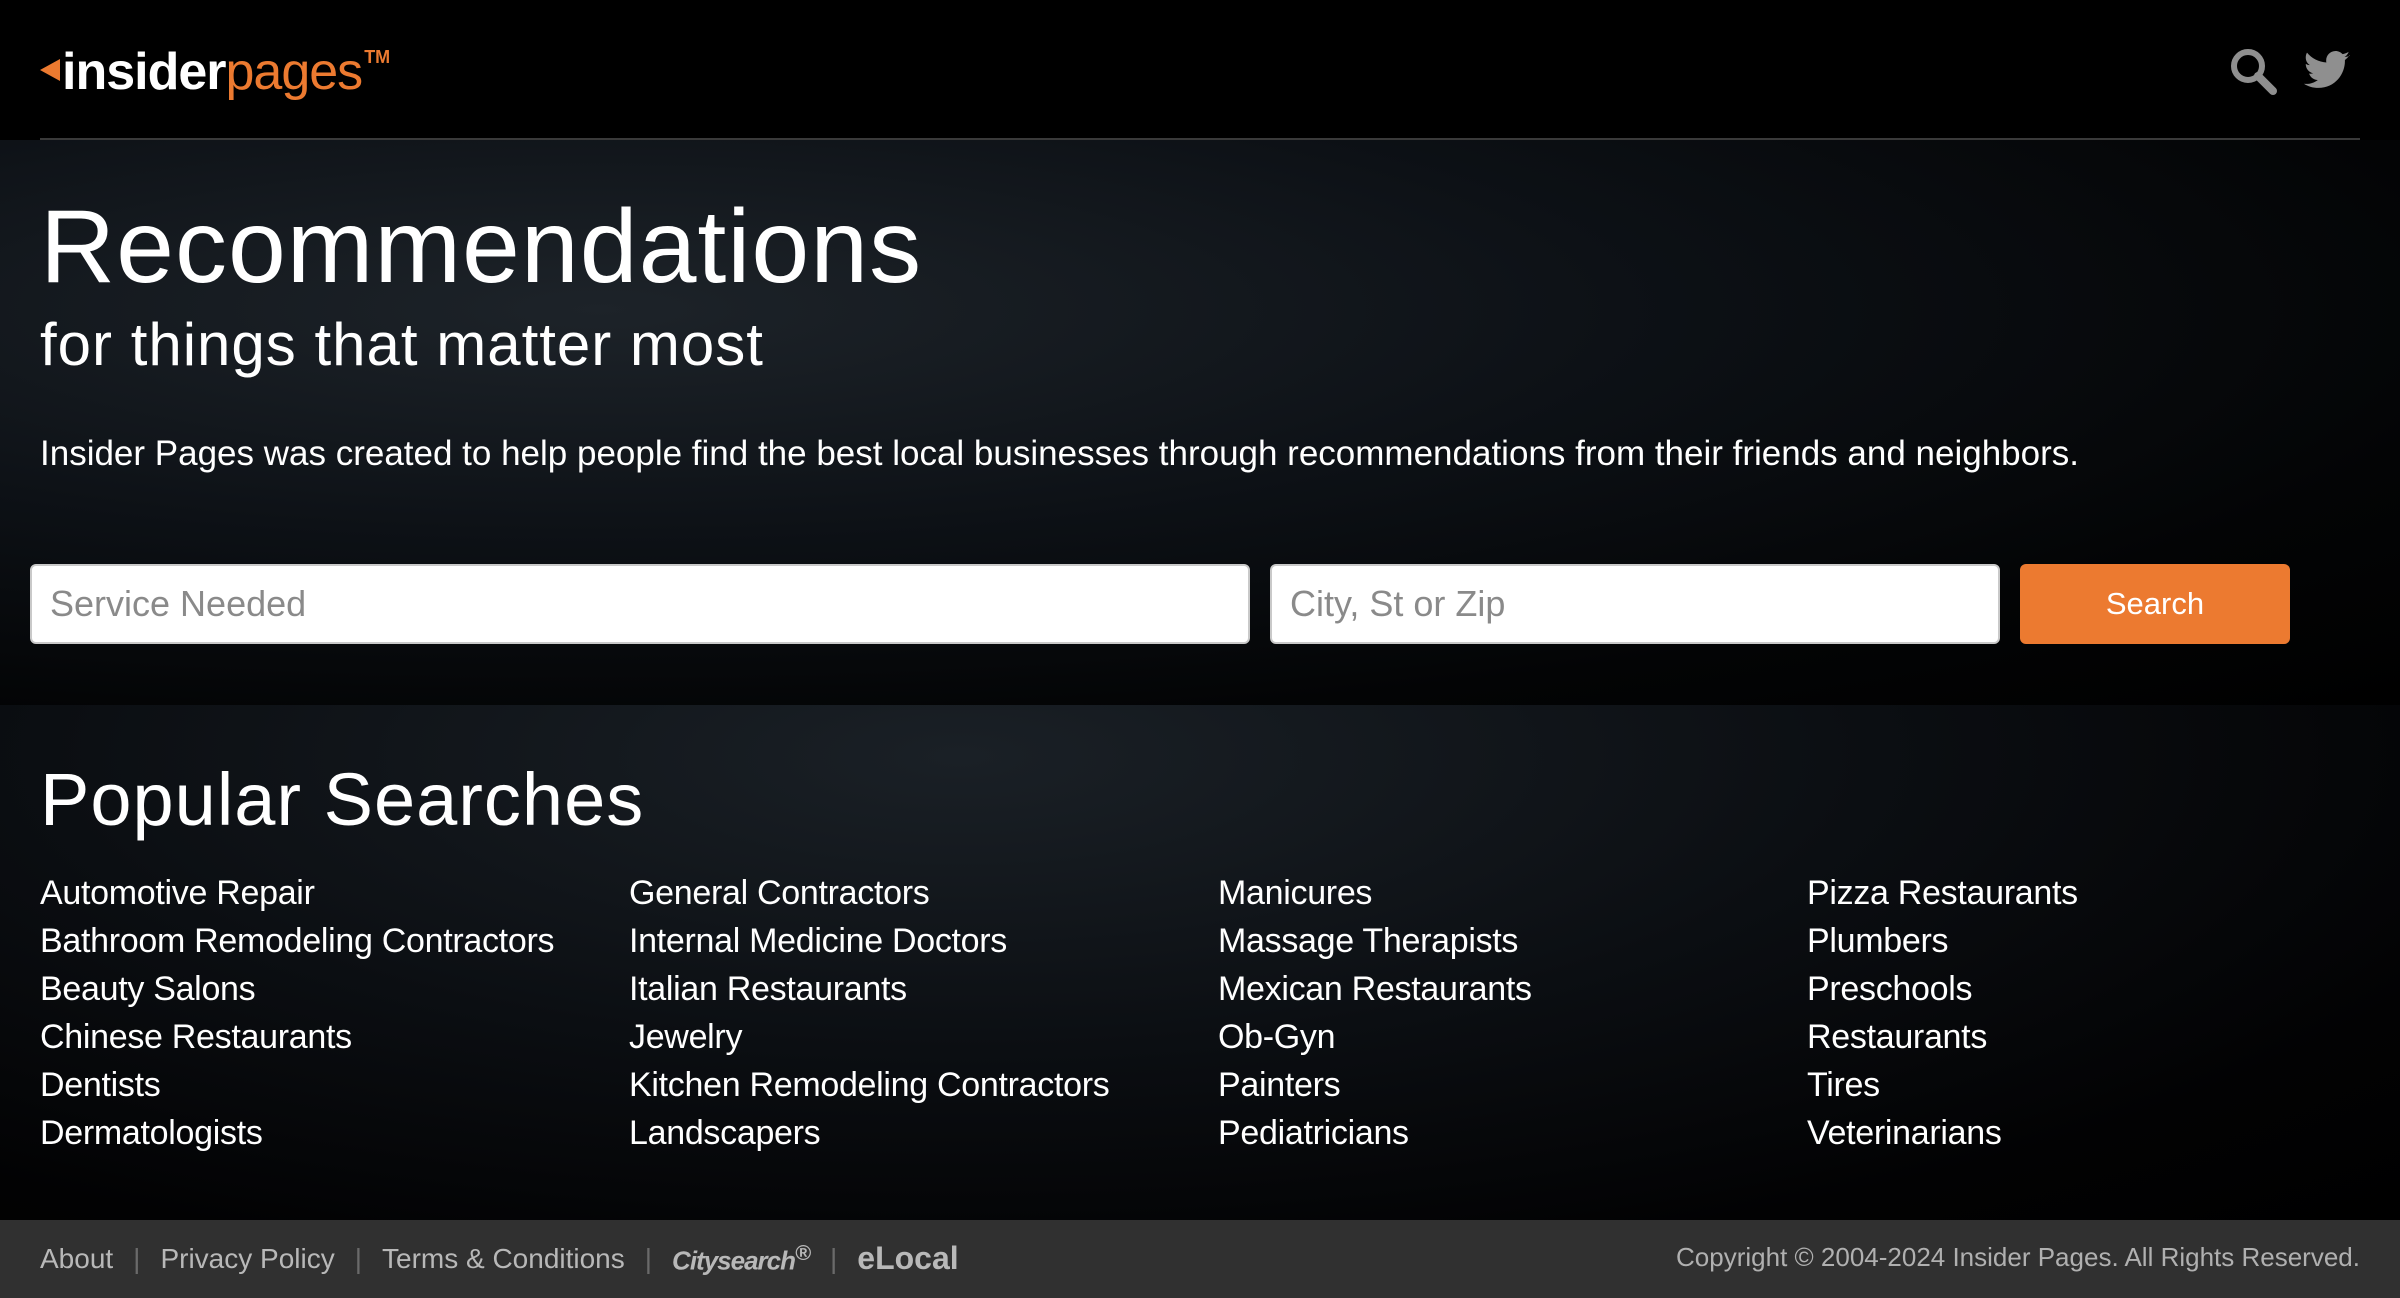 This screenshot has width=2400, height=1298. What do you see at coordinates (1375, 1089) in the screenshot?
I see `list-item: Painters` at bounding box center [1375, 1089].